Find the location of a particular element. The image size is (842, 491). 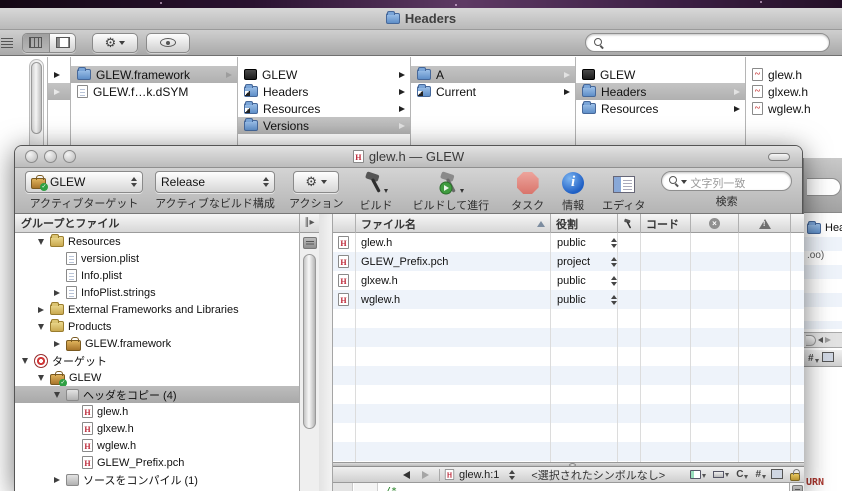

quicklook-button is located at coordinates (168, 43).